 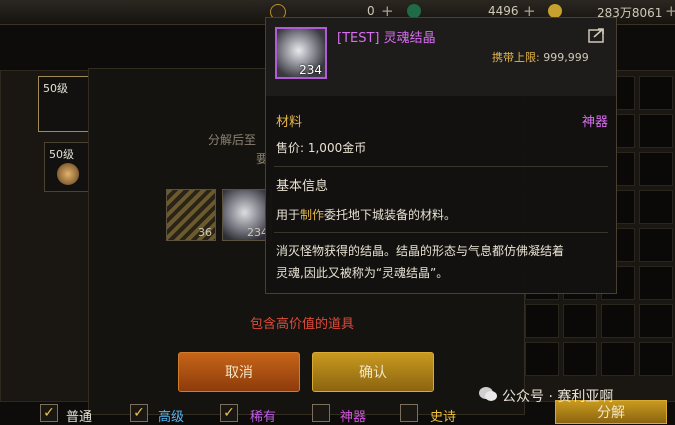 I want to click on carry-limit-value: 999,999, so click(x=566, y=57).